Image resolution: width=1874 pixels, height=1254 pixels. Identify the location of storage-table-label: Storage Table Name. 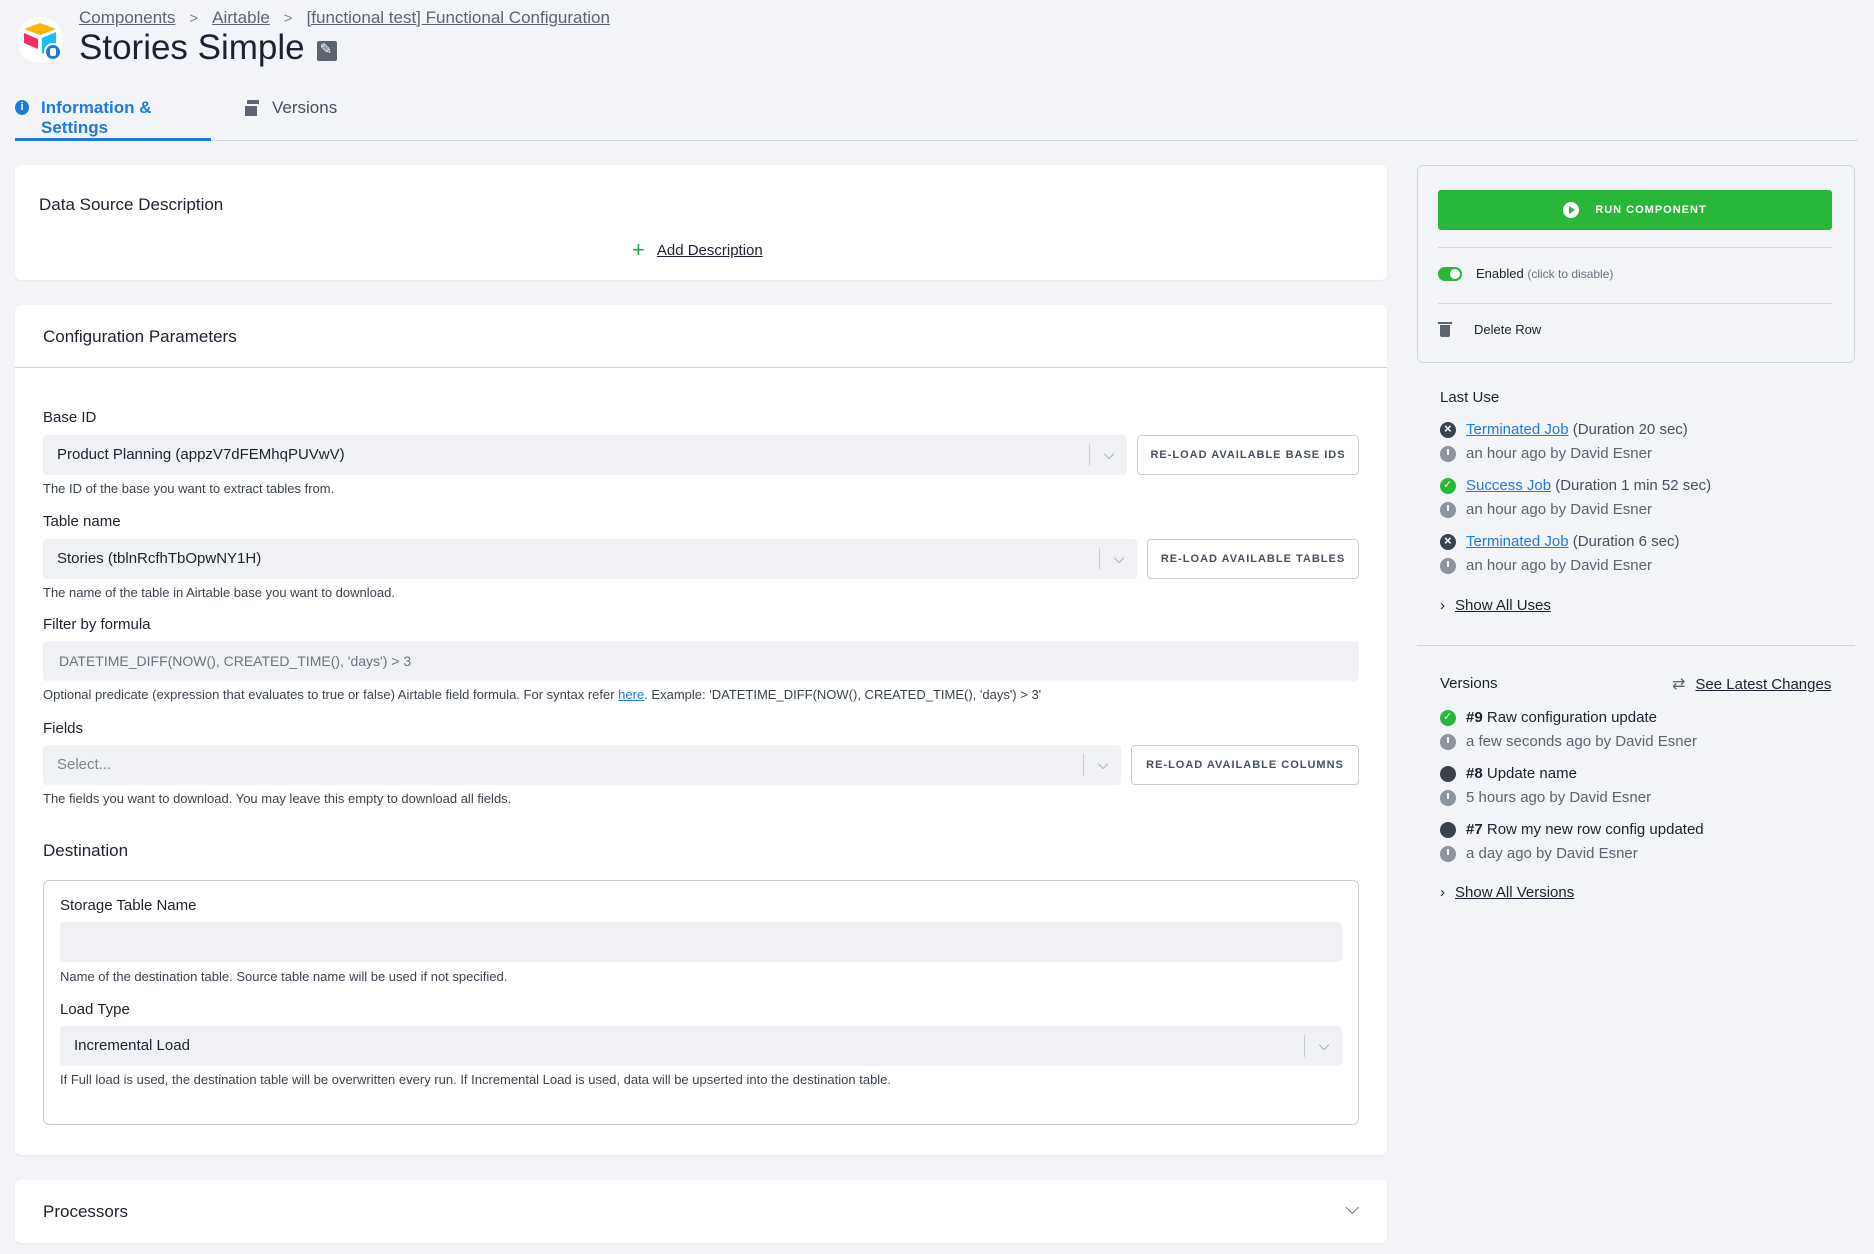
(128, 905).